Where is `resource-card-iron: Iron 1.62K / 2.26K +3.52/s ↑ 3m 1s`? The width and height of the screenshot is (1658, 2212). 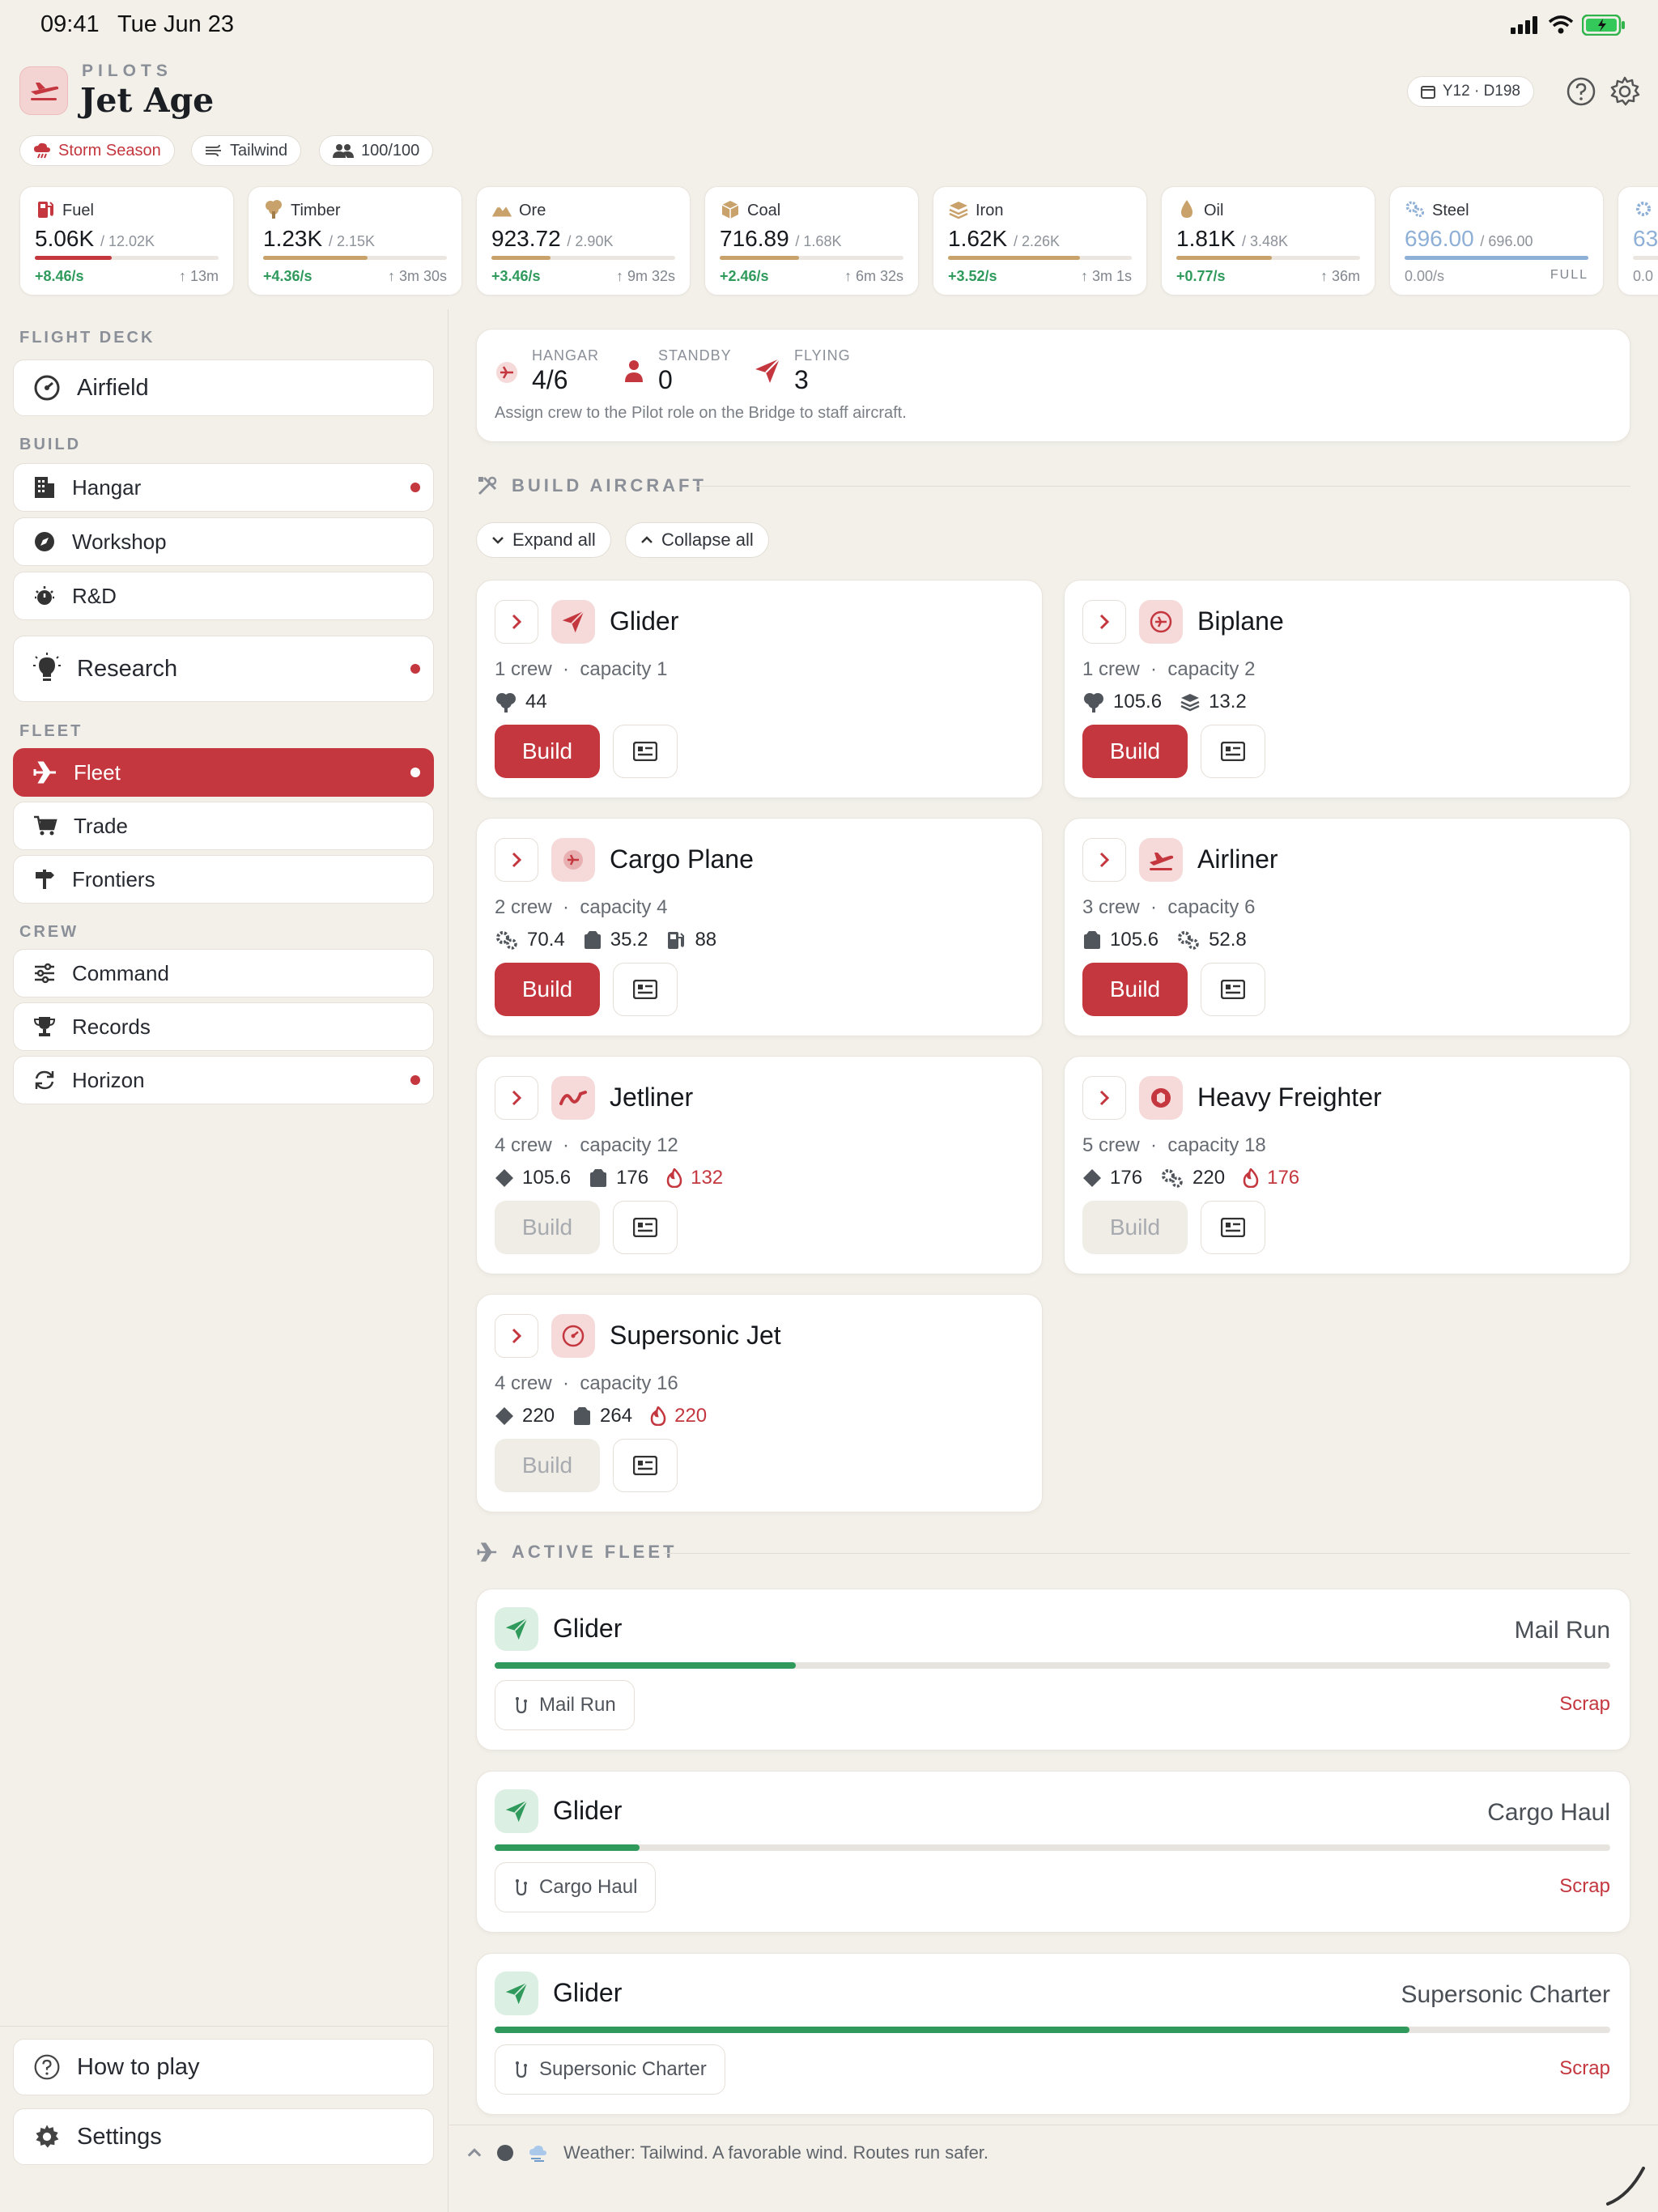 resource-card-iron: Iron 1.62K / 2.26K +3.52/s ↑ 3m 1s is located at coordinates (1040, 241).